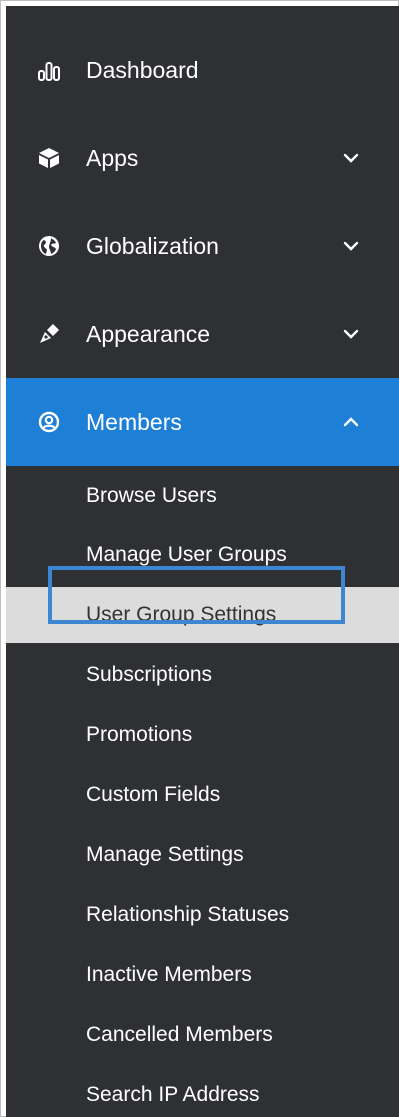  I want to click on submenu-item-manage-user-groups: Manage User Groups, so click(202, 555).